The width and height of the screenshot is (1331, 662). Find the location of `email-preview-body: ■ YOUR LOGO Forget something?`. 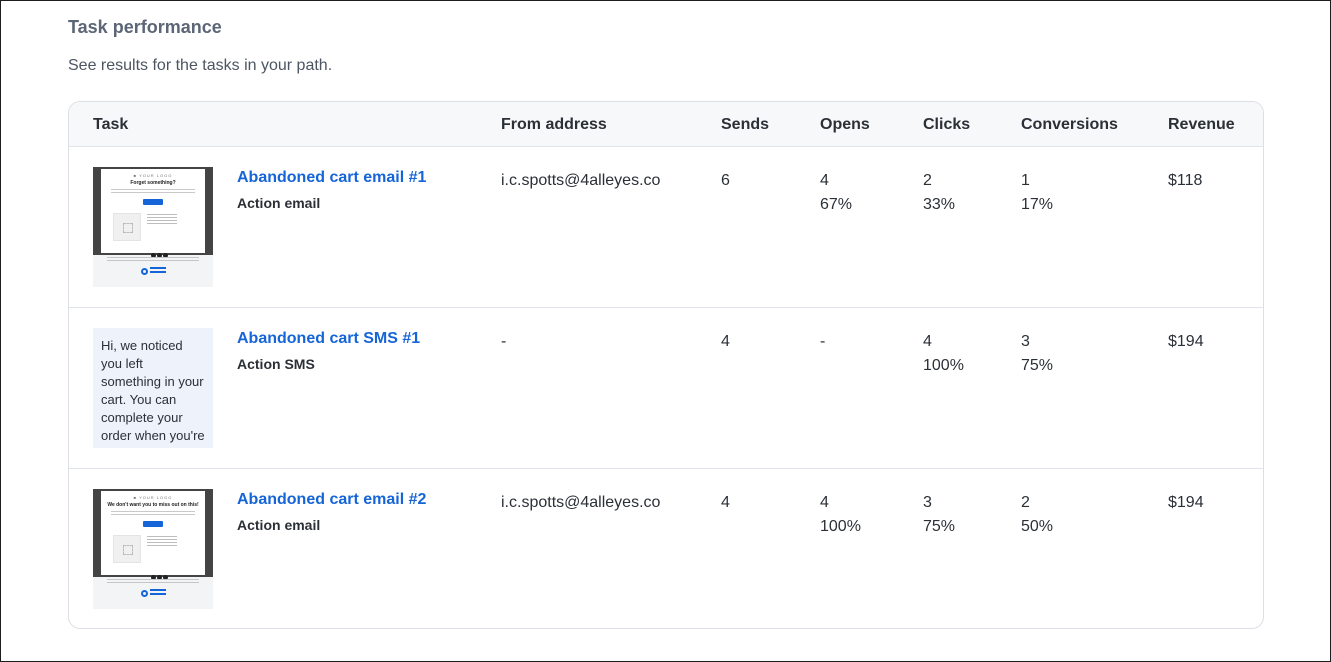

email-preview-body: ■ YOUR LOGO Forget something? is located at coordinates (153, 213).